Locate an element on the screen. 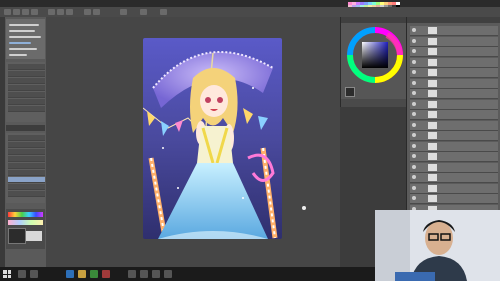  main-color-indicator is located at coordinates (350, 92).